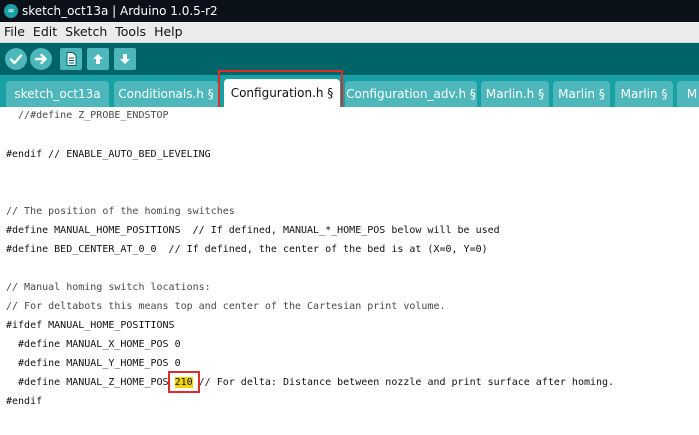 Image resolution: width=699 pixels, height=435 pixels. I want to click on verify-button, so click(16, 59).